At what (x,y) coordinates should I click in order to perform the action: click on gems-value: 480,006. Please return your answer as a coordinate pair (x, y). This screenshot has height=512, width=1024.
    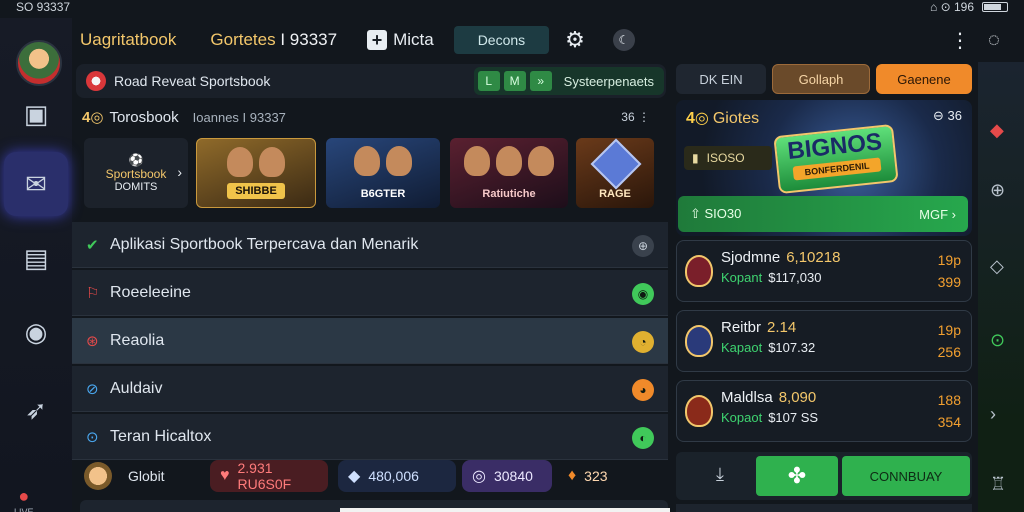
    Looking at the image, I should click on (393, 476).